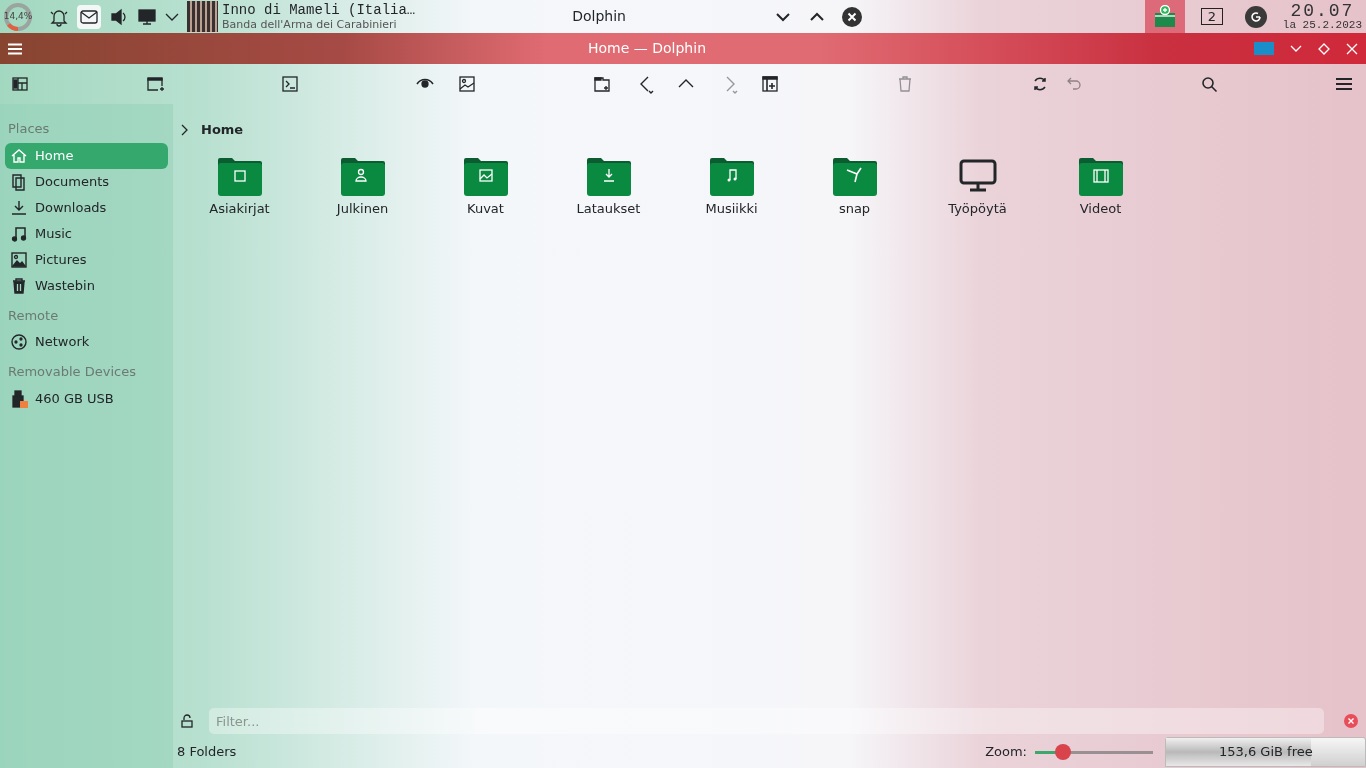 The height and width of the screenshot is (768, 1366). Describe the element at coordinates (1351, 721) in the screenshot. I see `clear-icon` at that location.